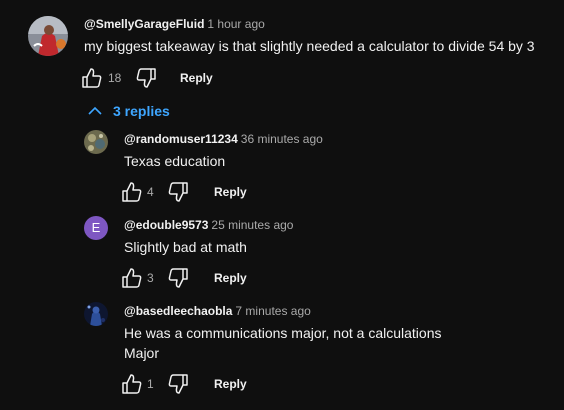 Image resolution: width=564 pixels, height=410 pixels. I want to click on comment-text: Slightly bad at math, so click(185, 247).